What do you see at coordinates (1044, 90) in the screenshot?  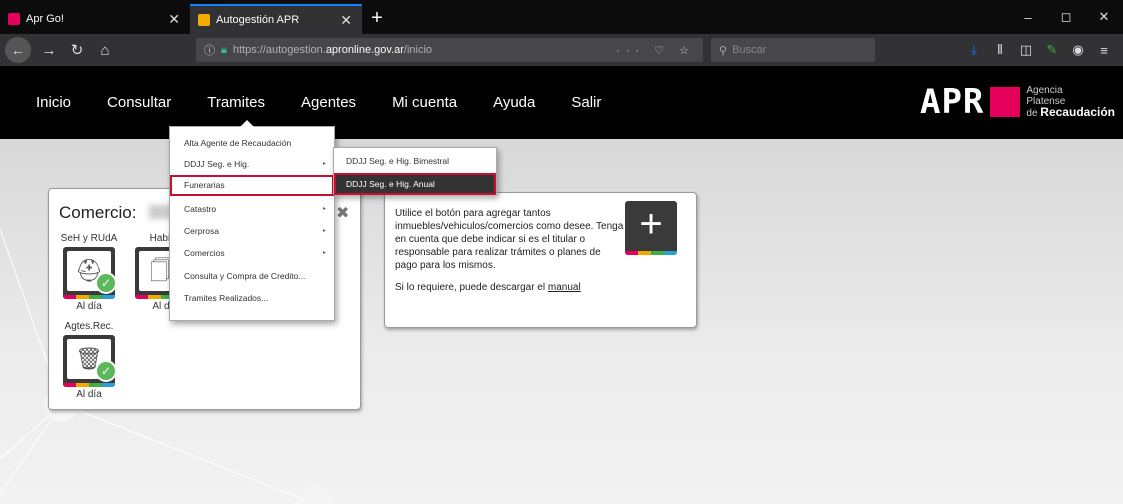 I see `logo-line1: Agencia` at bounding box center [1044, 90].